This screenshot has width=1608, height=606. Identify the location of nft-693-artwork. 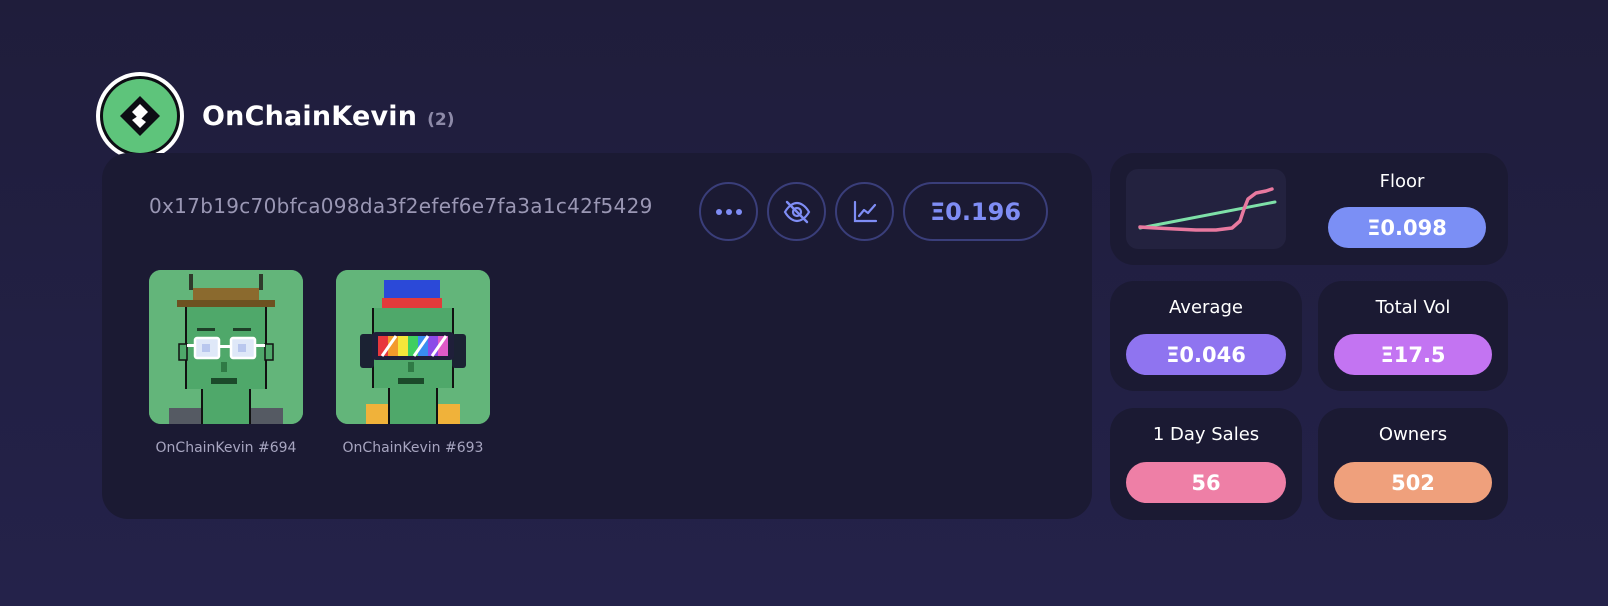
(413, 347).